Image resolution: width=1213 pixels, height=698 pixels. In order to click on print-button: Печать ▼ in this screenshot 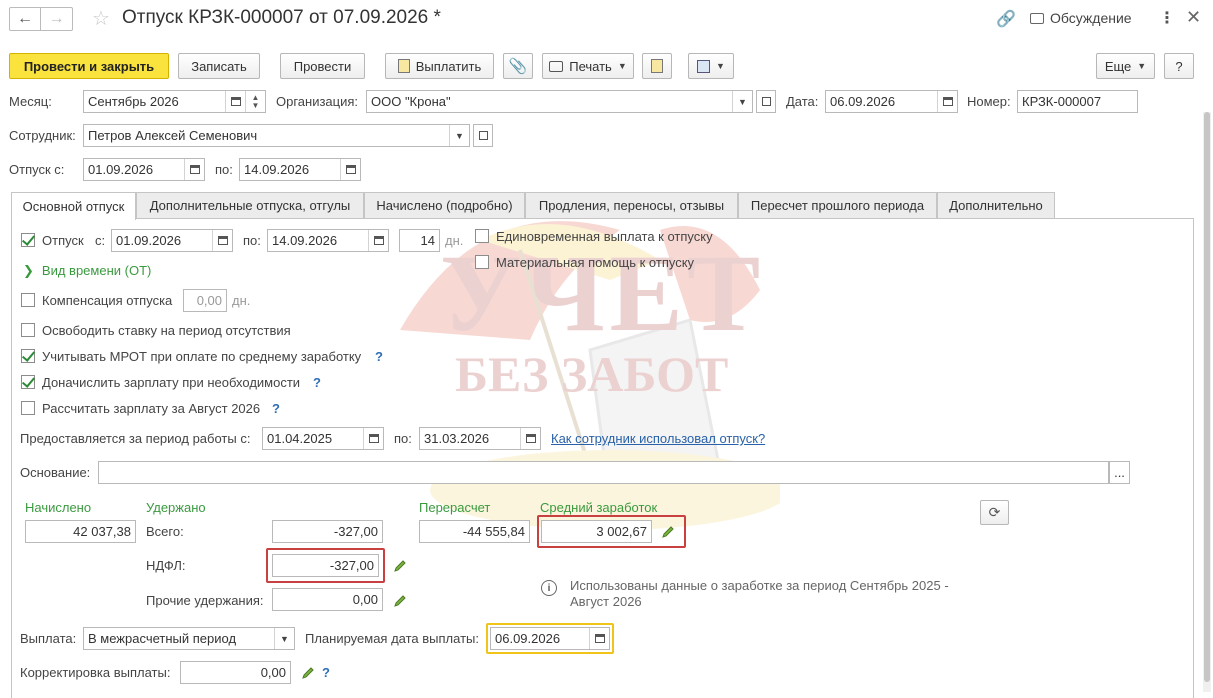, I will do `click(588, 66)`.